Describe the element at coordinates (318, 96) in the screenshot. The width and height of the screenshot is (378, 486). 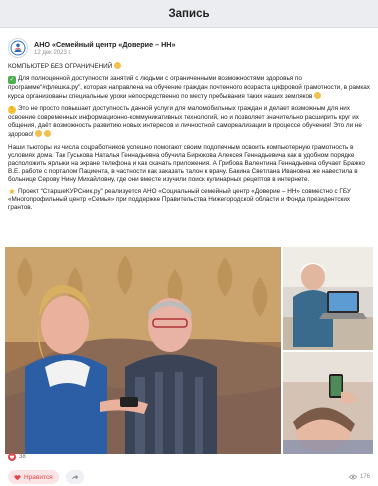
I see `emoji-icon` at that location.